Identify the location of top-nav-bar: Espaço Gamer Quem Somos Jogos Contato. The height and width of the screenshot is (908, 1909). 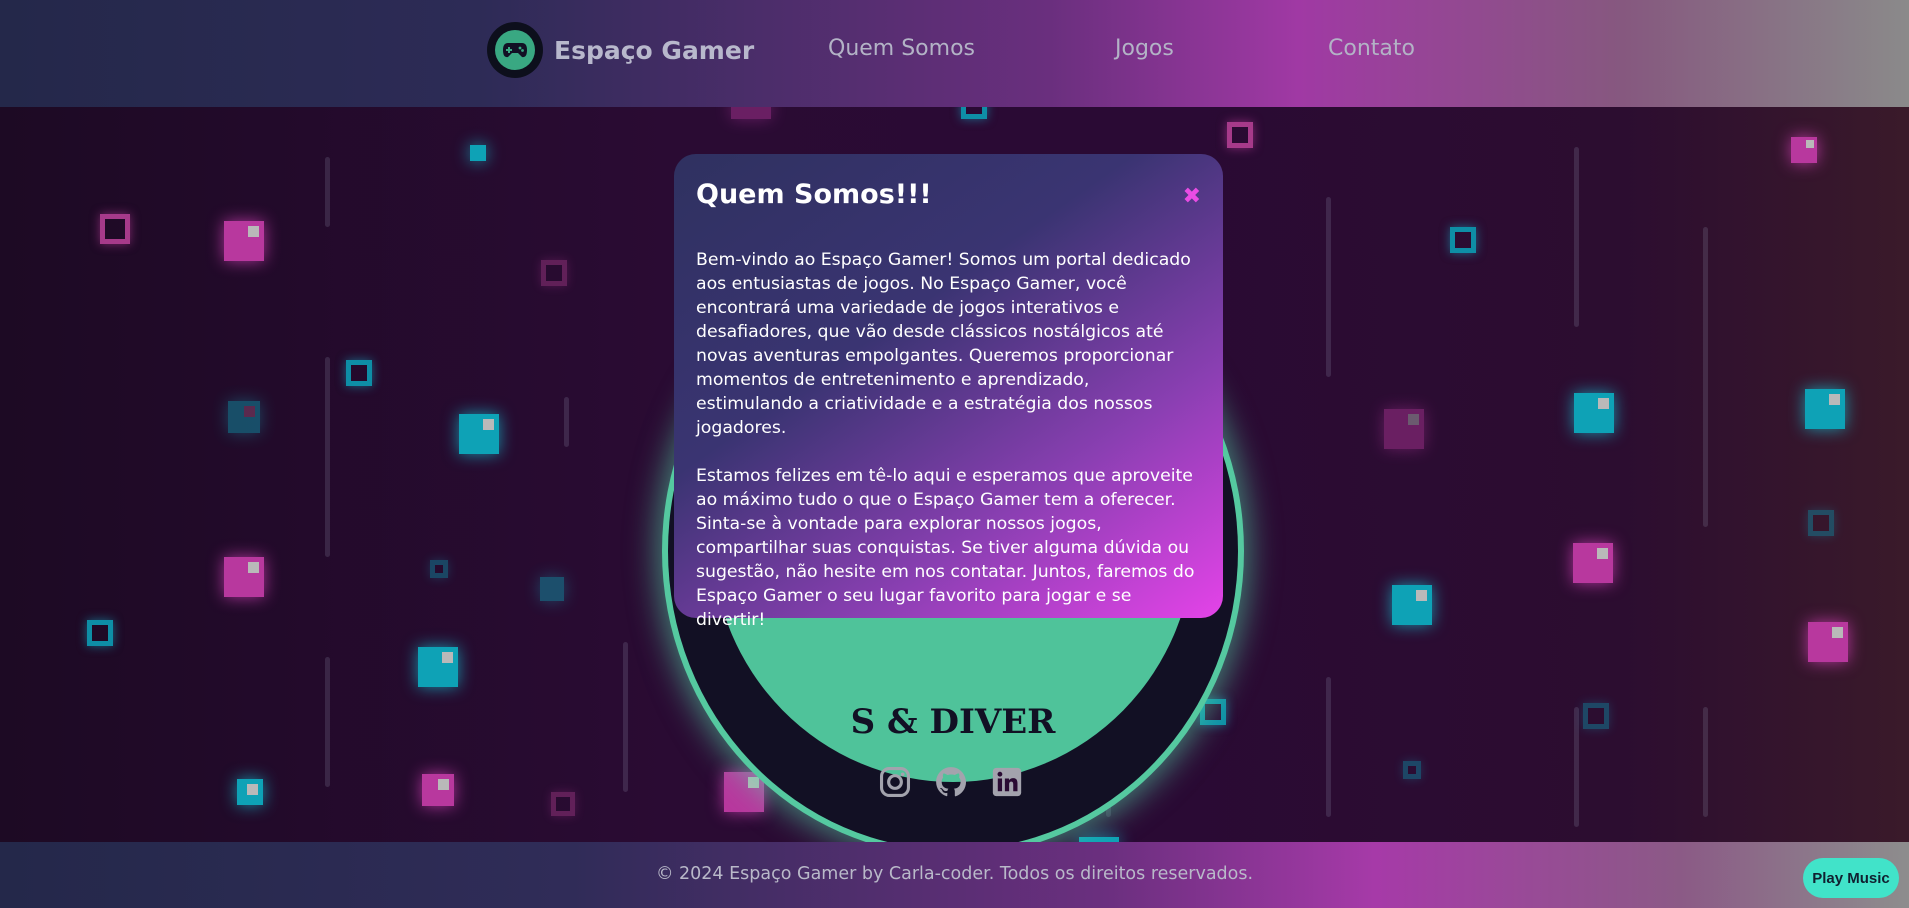
(954, 53).